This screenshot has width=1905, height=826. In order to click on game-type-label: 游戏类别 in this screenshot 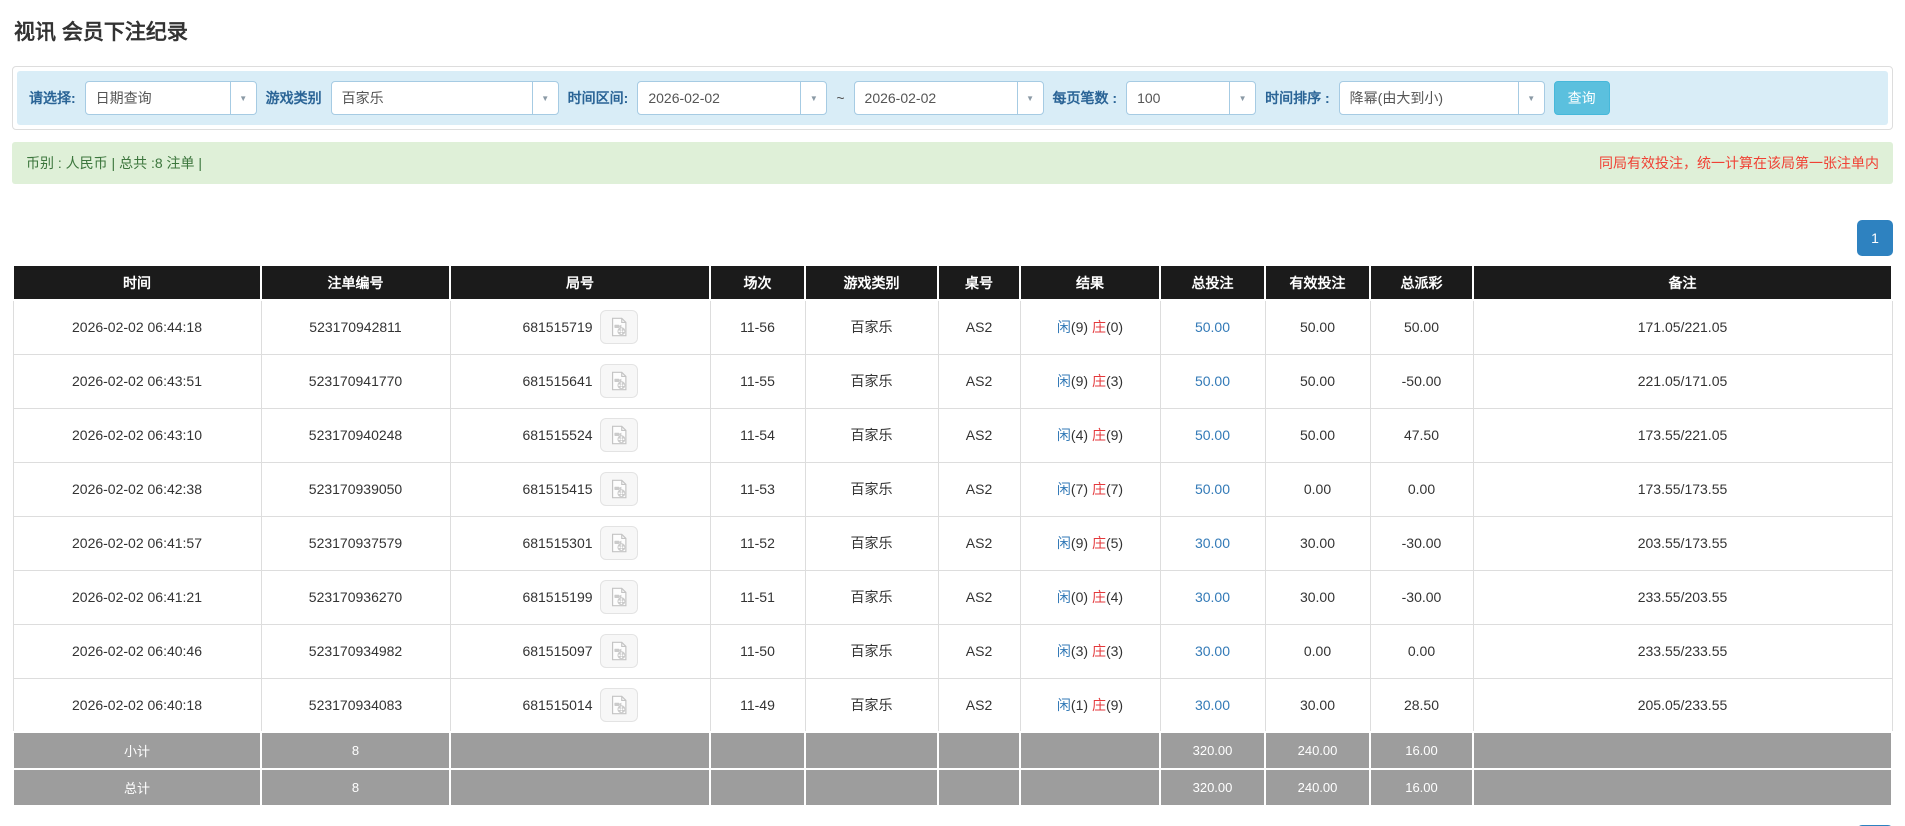, I will do `click(293, 98)`.